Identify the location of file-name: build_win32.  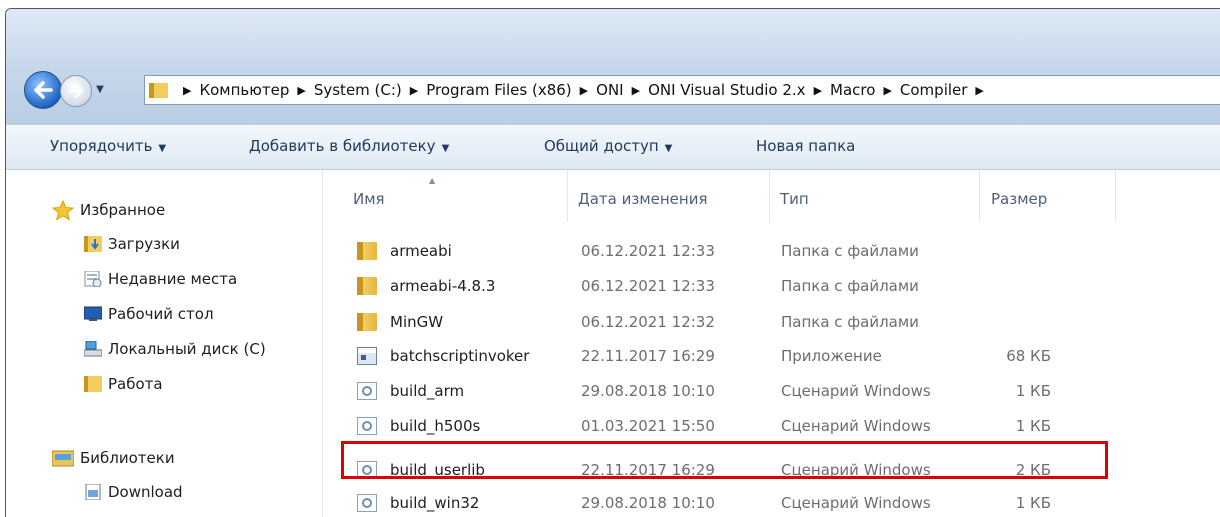
(435, 503).